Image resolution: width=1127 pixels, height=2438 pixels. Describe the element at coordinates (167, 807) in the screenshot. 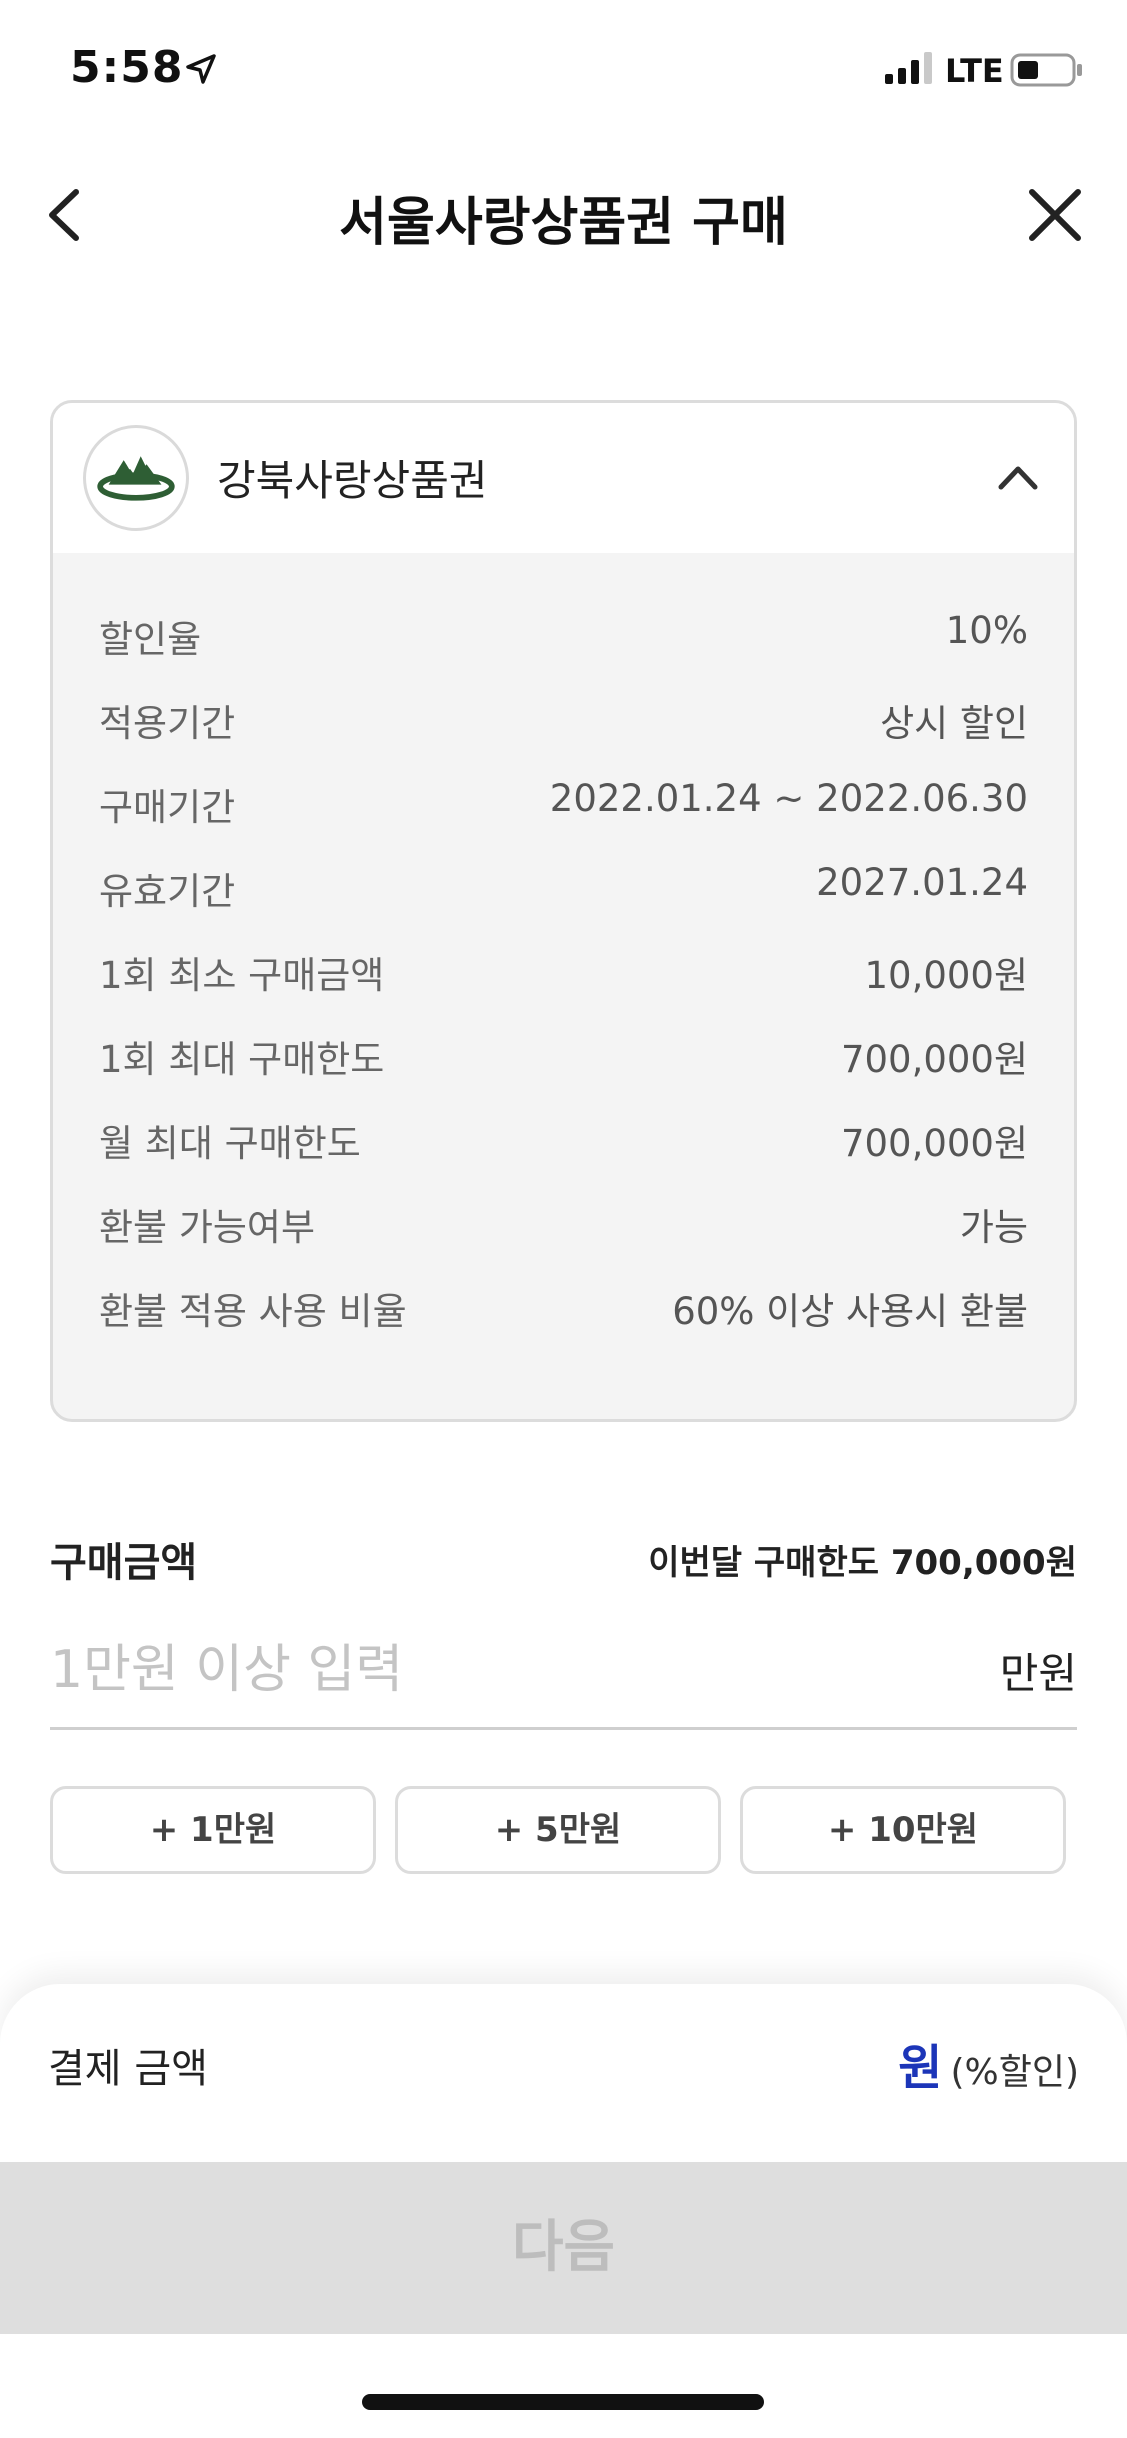

I see `detail-label: 구매기간` at that location.